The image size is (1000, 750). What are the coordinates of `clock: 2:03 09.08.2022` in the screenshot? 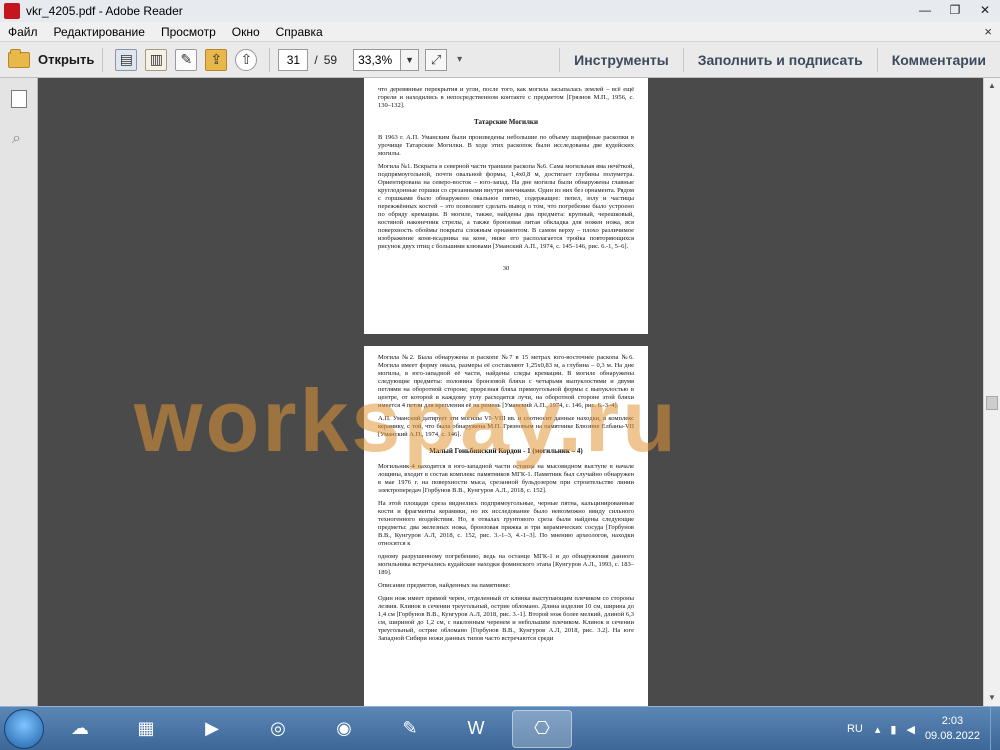 It's located at (952, 729).